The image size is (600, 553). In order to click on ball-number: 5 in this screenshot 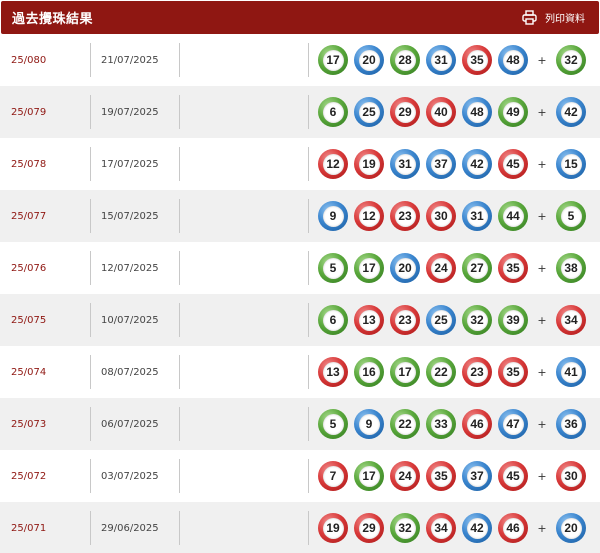, I will do `click(333, 268)`.